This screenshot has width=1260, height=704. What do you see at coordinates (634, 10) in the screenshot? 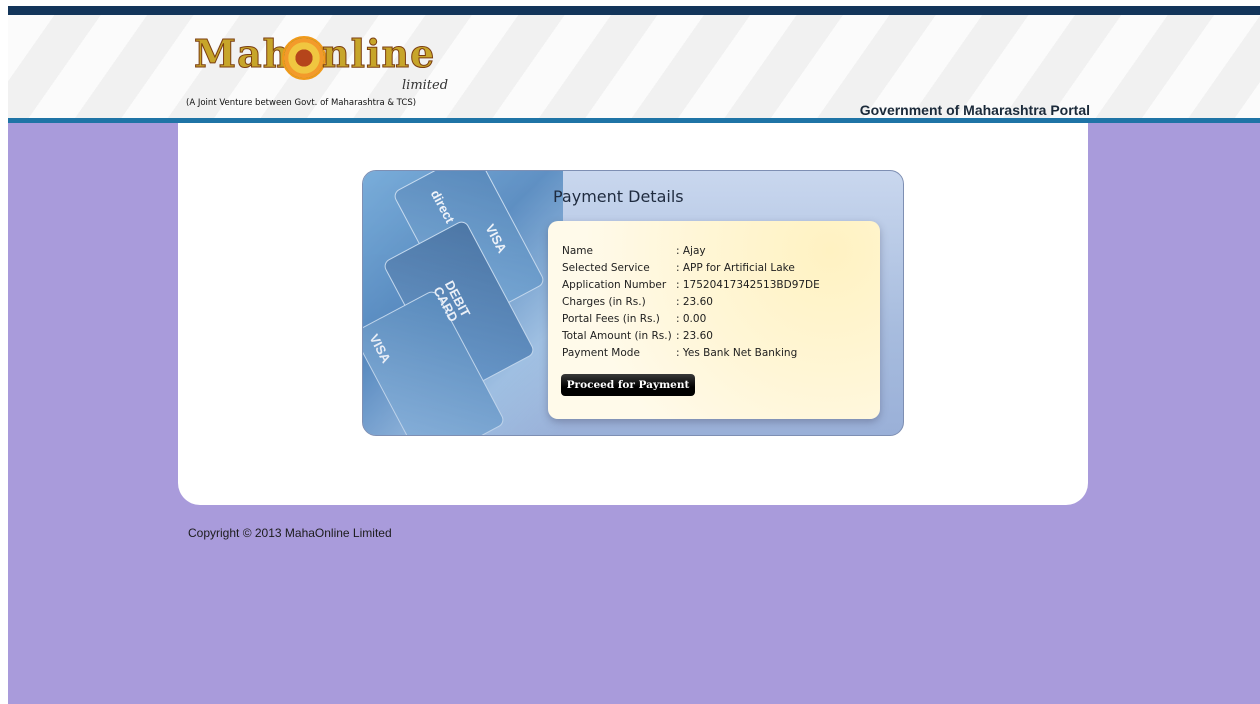
I see `top-bar` at bounding box center [634, 10].